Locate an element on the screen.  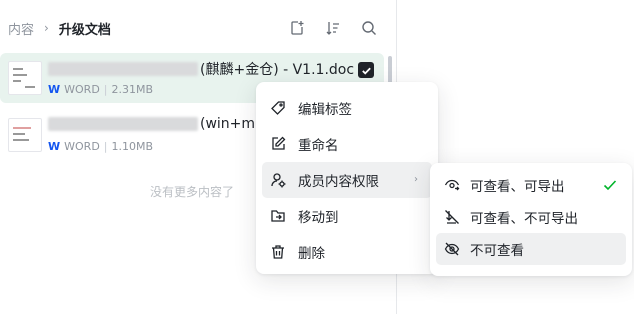
menu-item-label: 移动到 is located at coordinates (318, 218).